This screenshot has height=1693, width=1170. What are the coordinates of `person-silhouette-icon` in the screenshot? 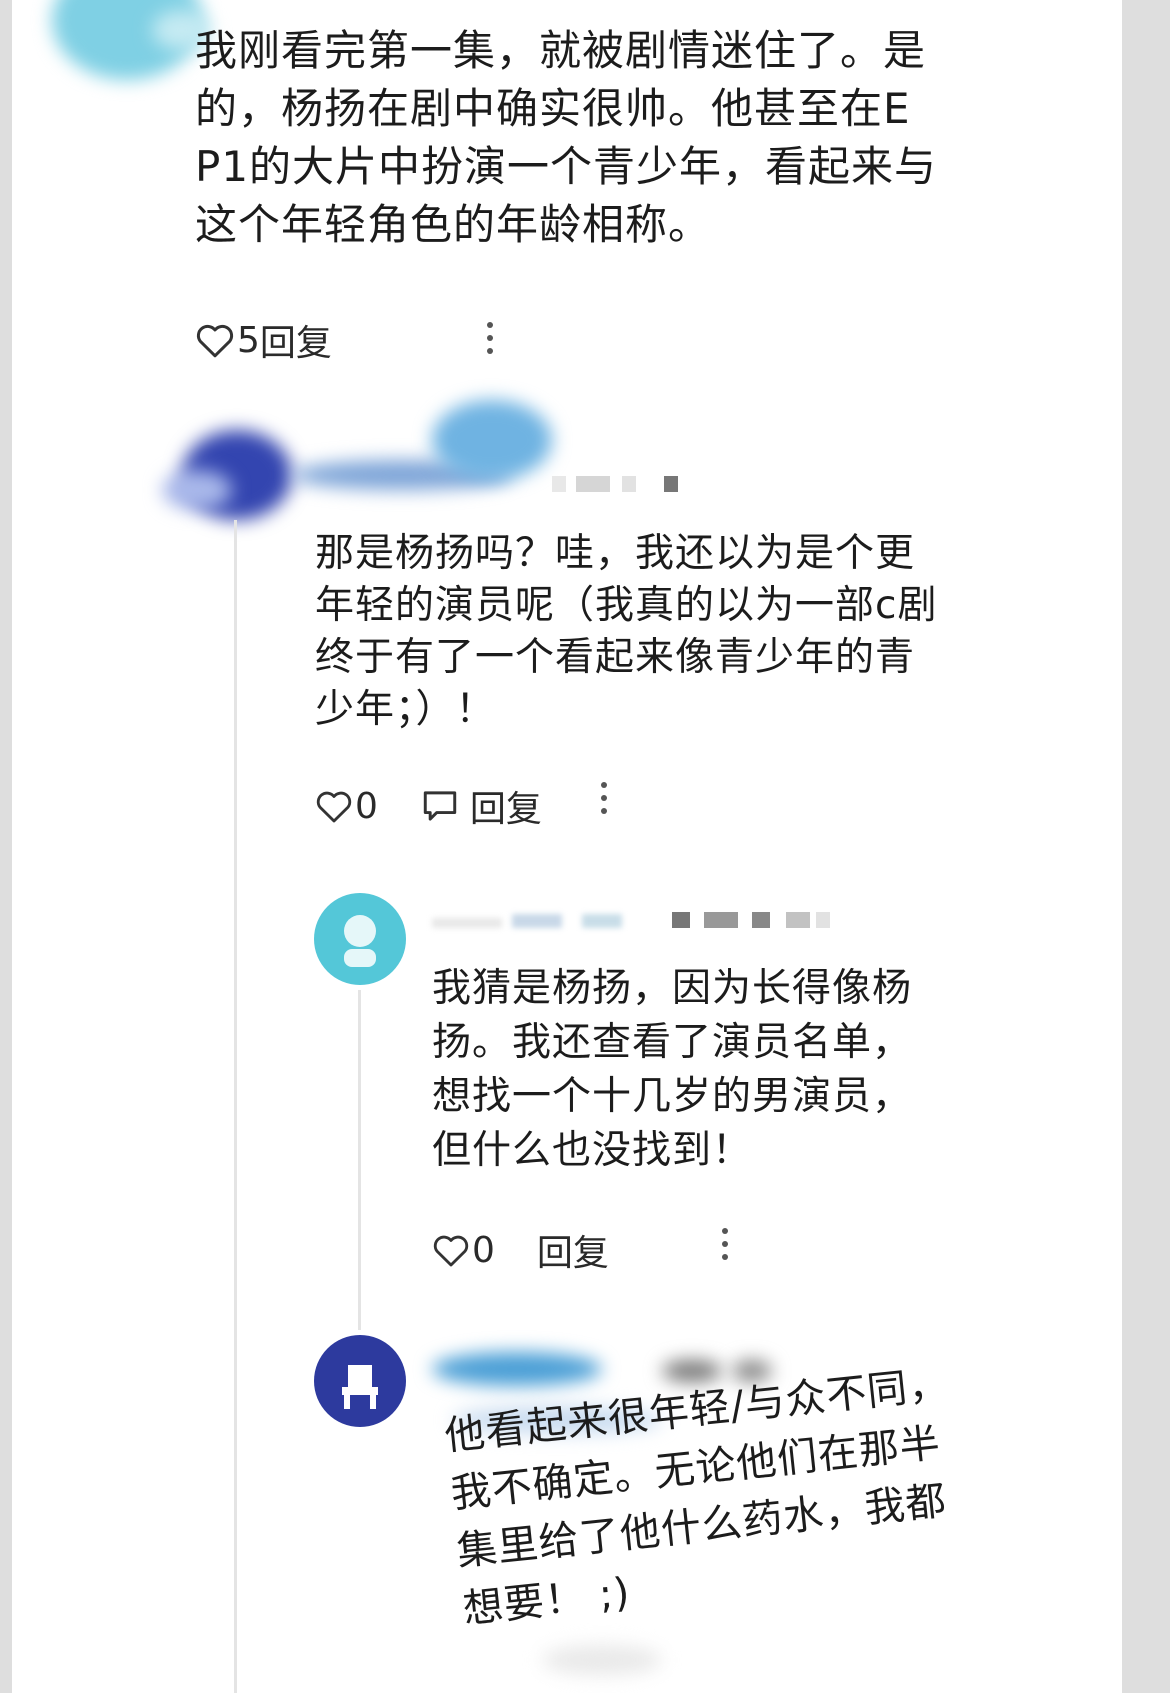 It's located at (360, 941).